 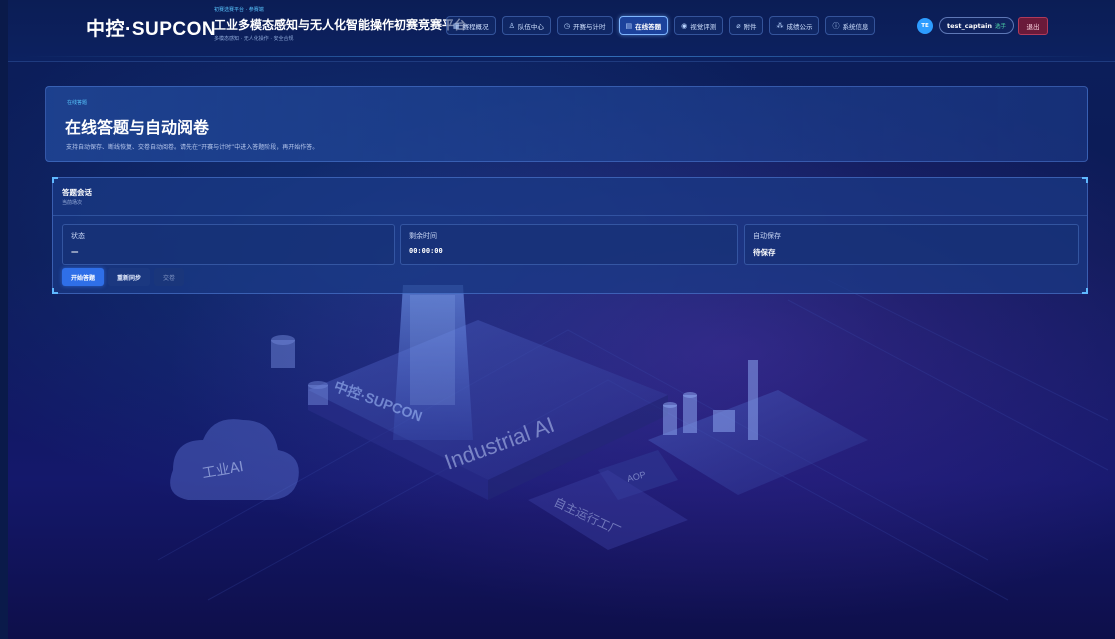 I want to click on nav-item-online-answer: ▤ 在线答题, so click(x=643, y=25).